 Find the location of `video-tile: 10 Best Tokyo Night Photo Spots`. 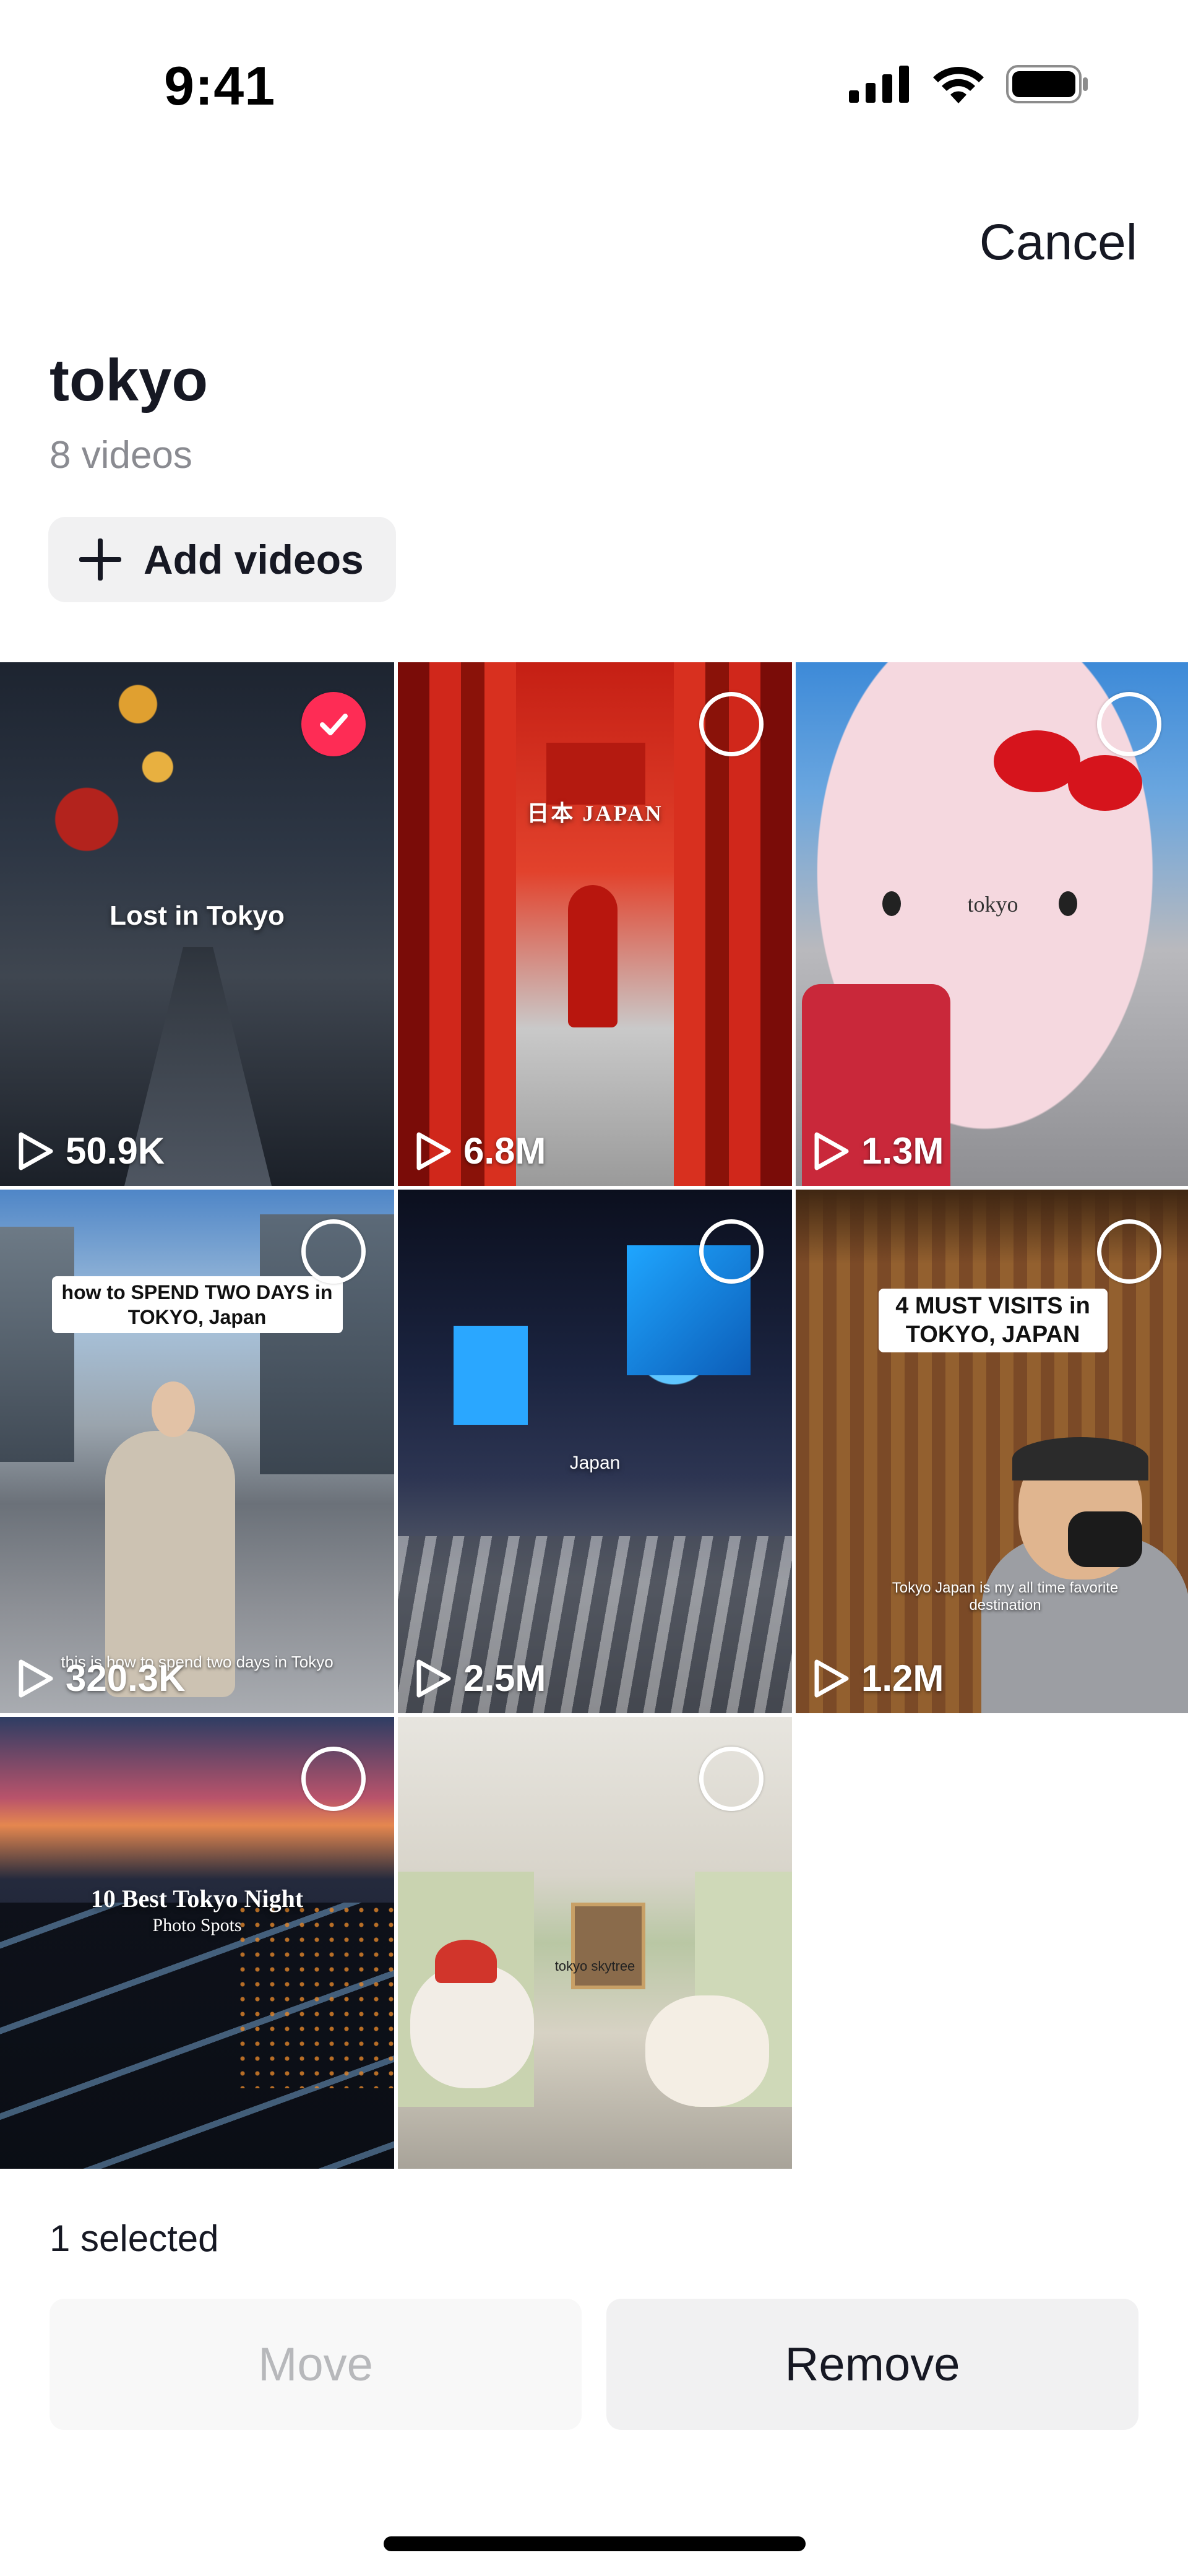

video-tile: 10 Best Tokyo Night Photo Spots is located at coordinates (197, 1943).